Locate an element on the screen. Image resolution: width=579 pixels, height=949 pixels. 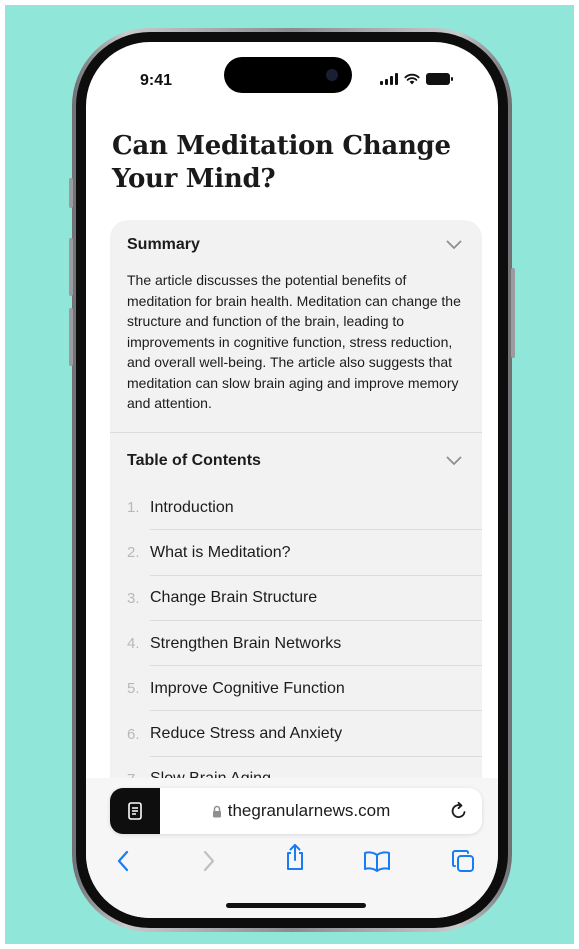
toc-item-number: 6. is located at coordinates (133, 734).